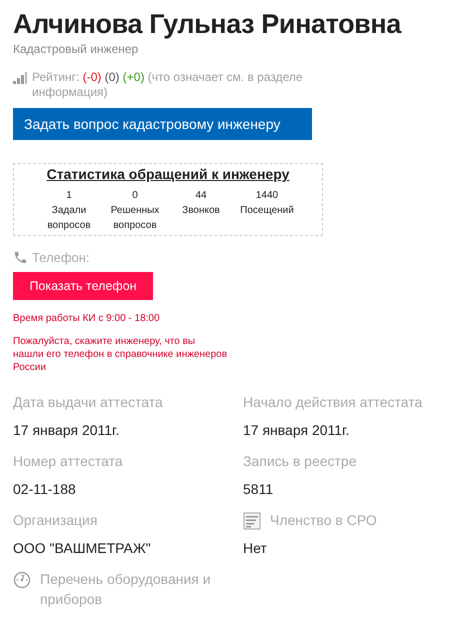 Image resolution: width=449 pixels, height=636 pixels. I want to click on field-label: Членство в СРО, so click(323, 520).